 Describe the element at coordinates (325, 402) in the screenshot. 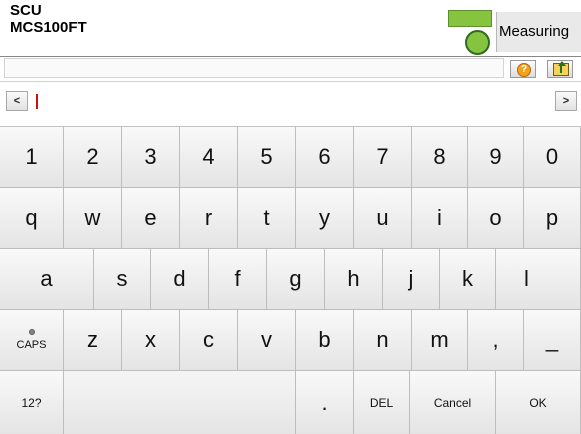

I see `key-period: .` at that location.